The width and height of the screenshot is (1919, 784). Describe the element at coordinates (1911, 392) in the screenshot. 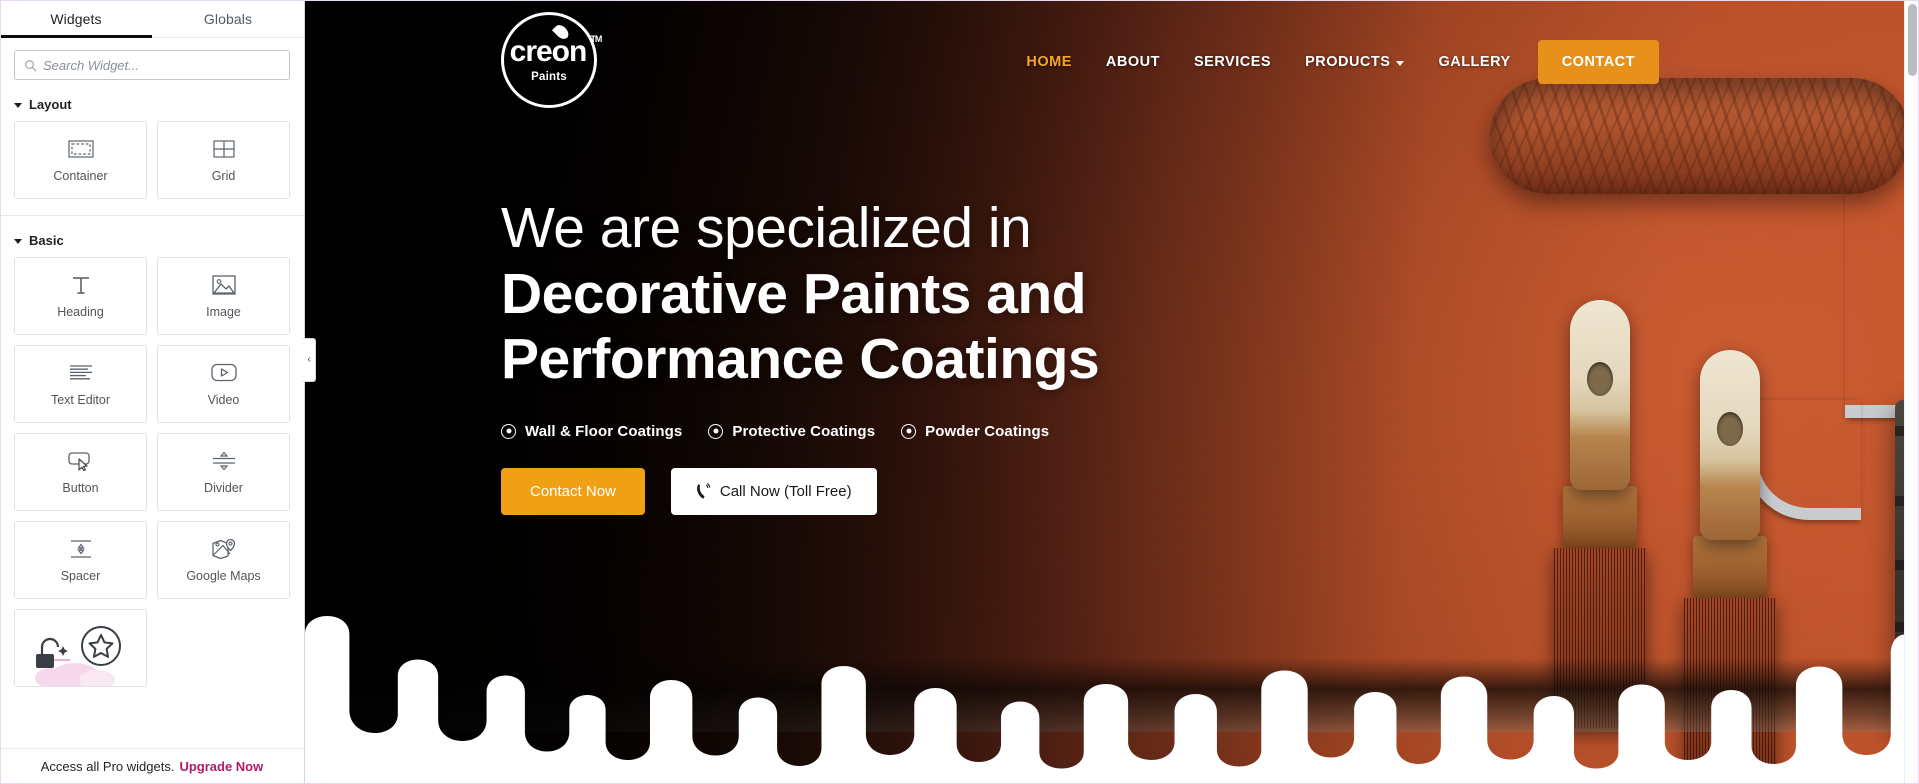

I see `canvas-vertical-scrollbar` at that location.